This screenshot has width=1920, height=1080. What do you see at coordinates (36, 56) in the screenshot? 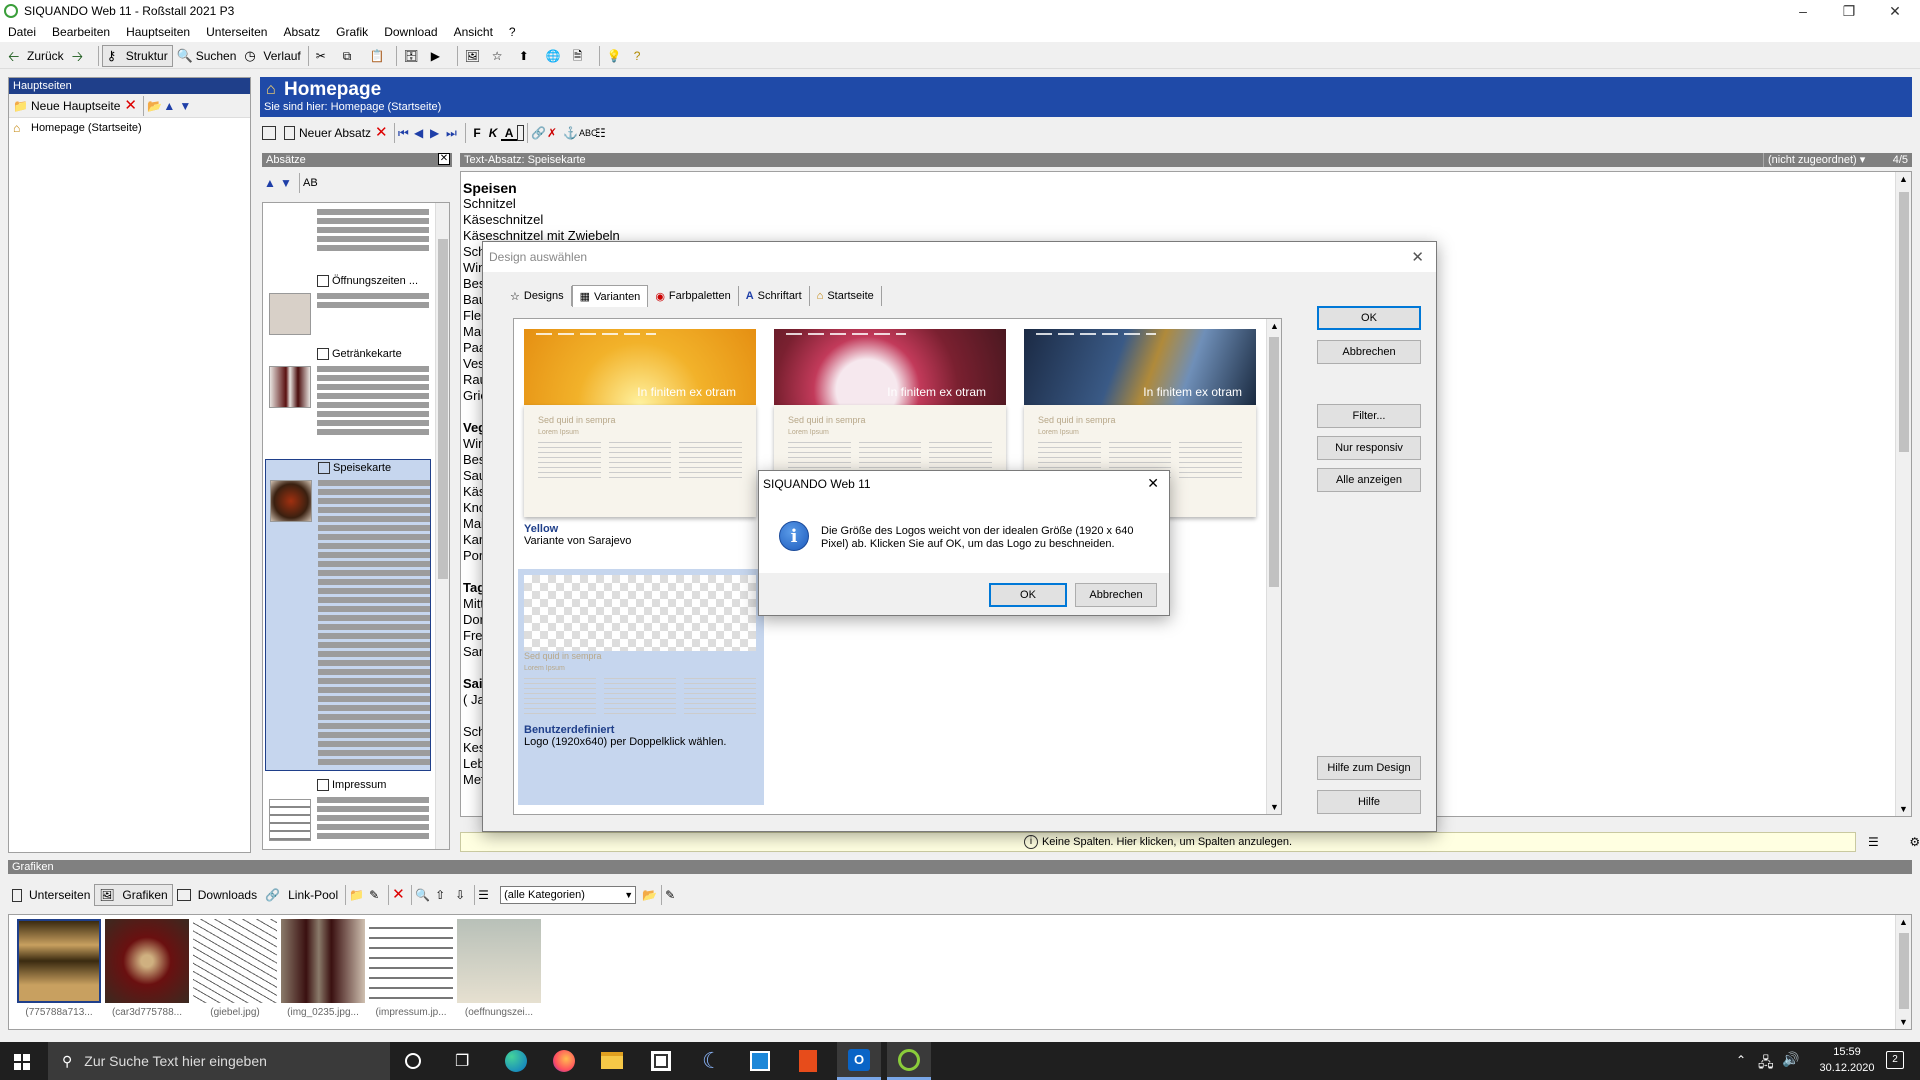
I see `back-button: 🡠 Zurück` at bounding box center [36, 56].